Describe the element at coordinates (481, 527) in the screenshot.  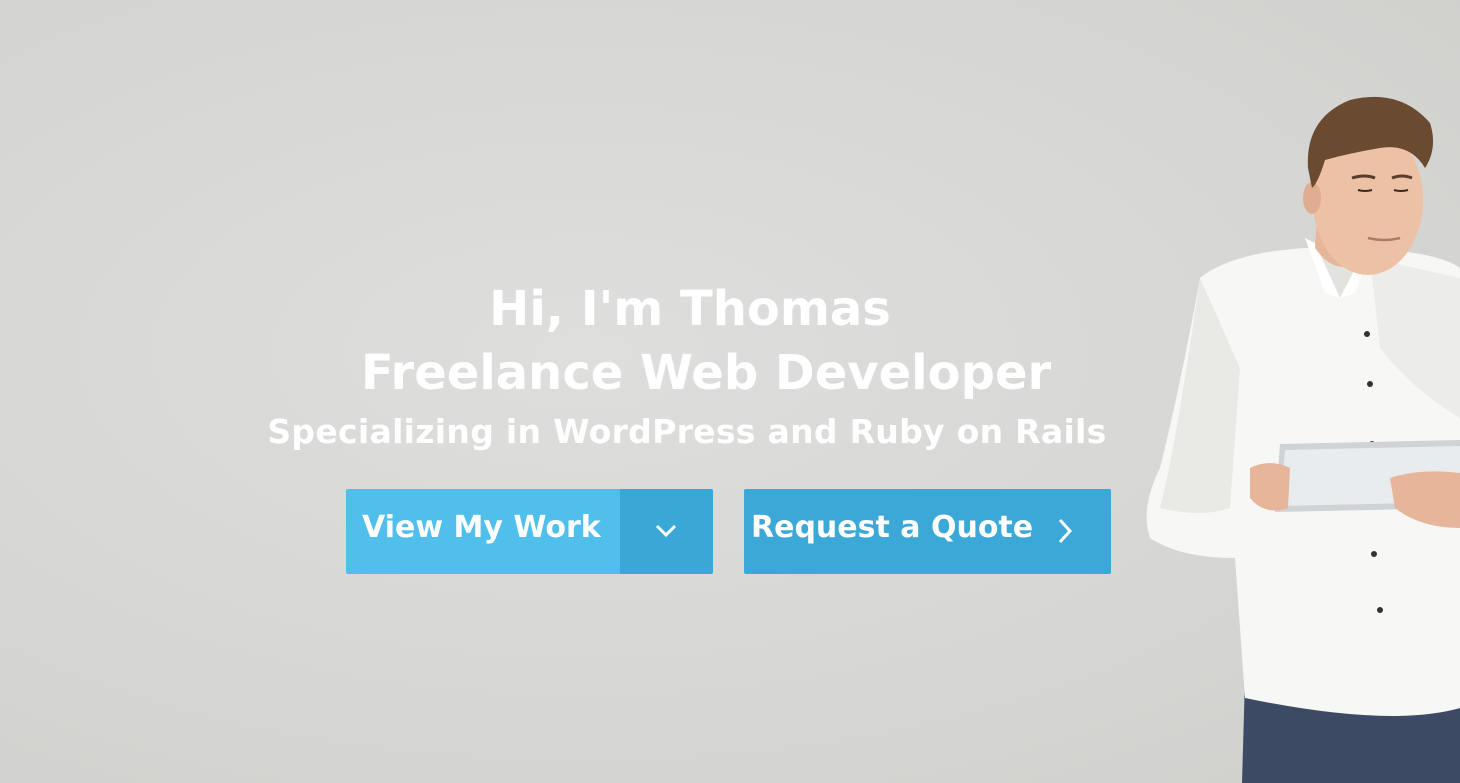
I see `view-my-work-label: View My Work` at that location.